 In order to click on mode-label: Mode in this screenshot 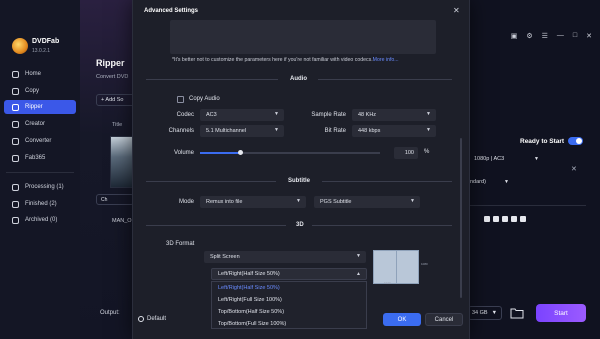, I will do `click(186, 202)`.